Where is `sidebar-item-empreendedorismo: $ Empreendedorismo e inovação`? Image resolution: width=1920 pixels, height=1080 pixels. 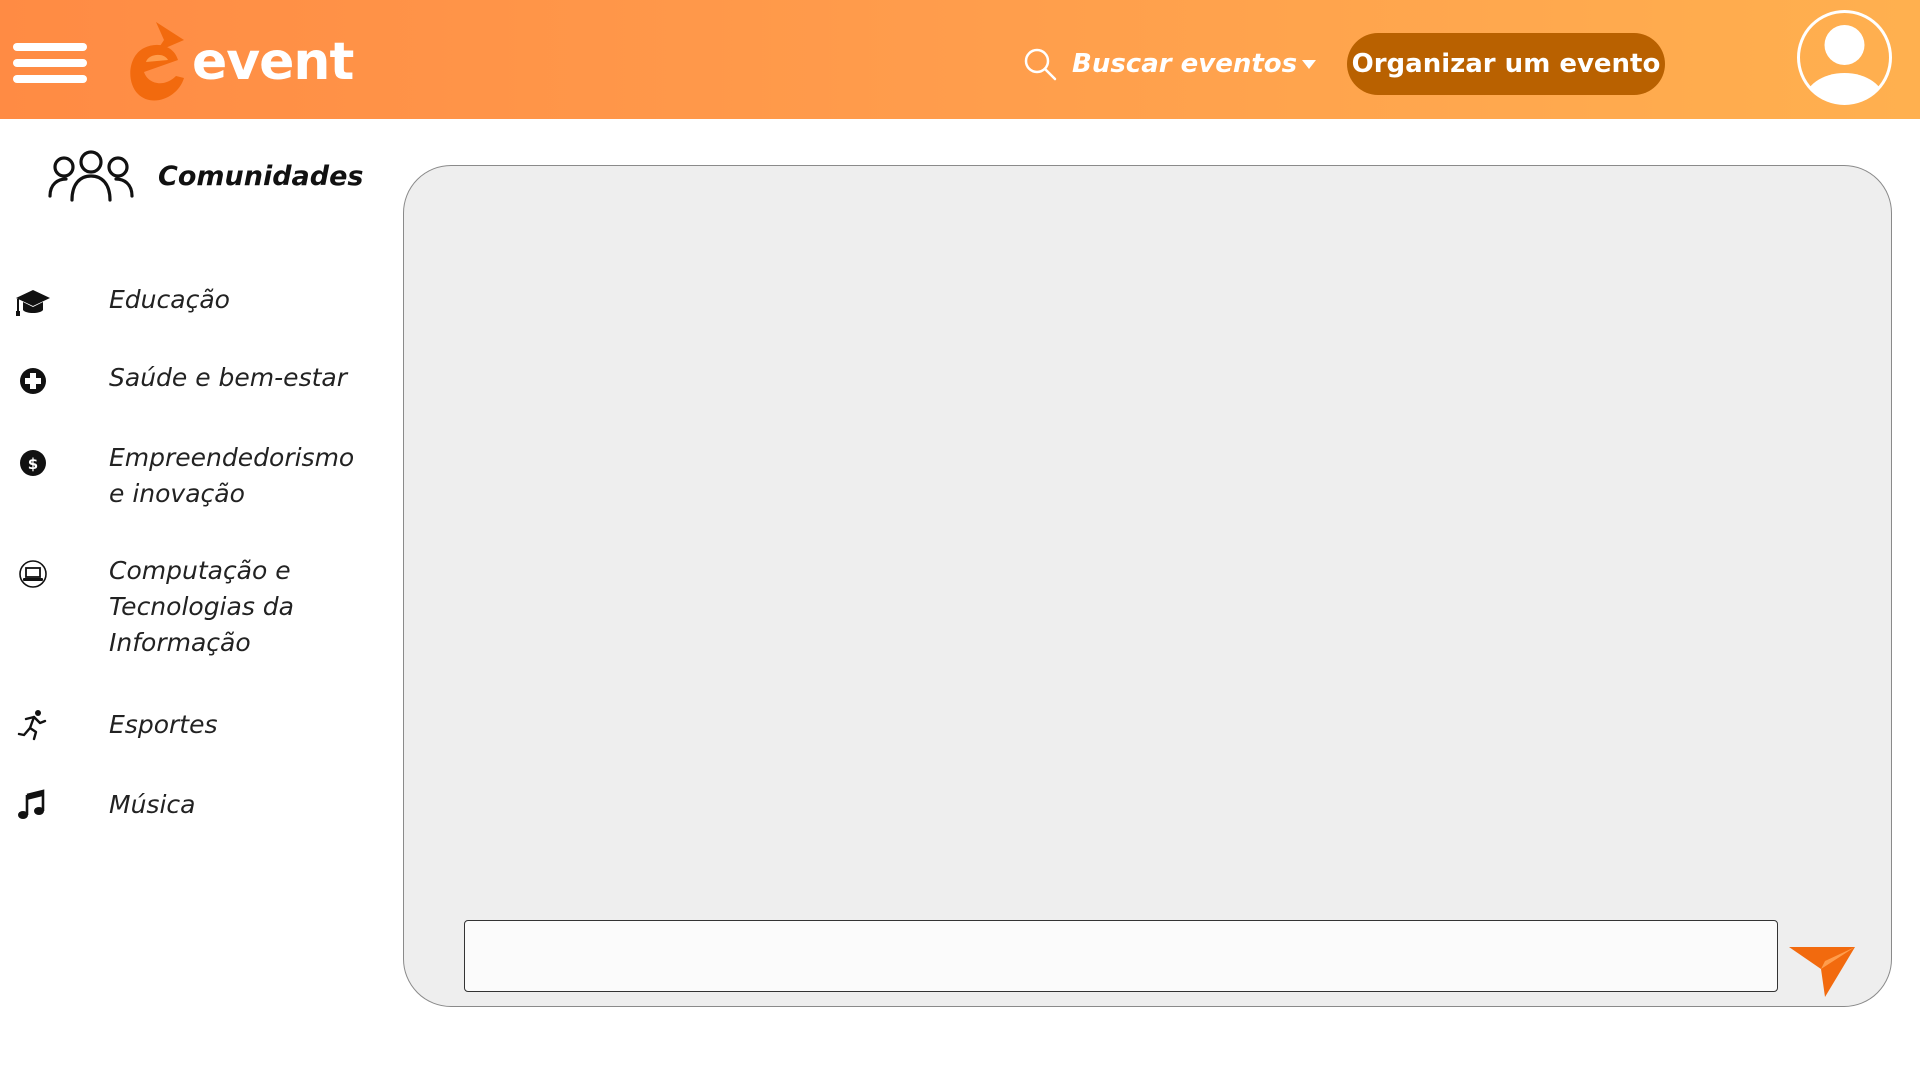 sidebar-item-empreendedorismo: $ Empreendedorismo e inovação is located at coordinates (180, 478).